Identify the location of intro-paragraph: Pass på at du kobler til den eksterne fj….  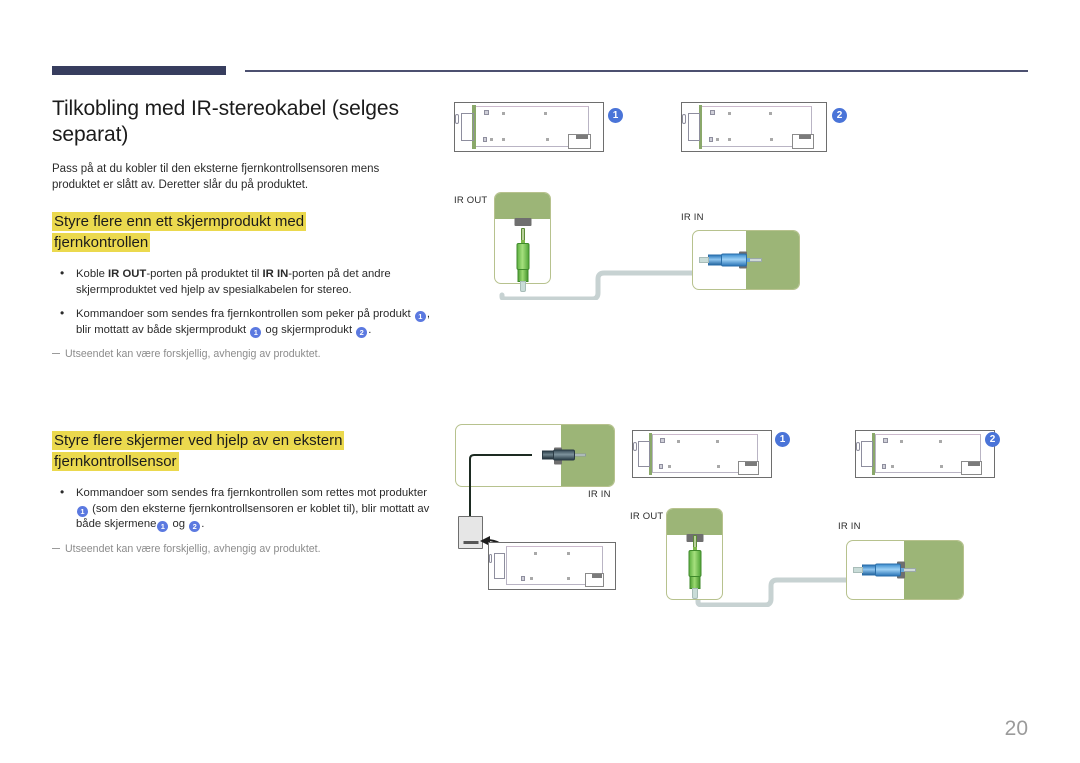
(216, 177).